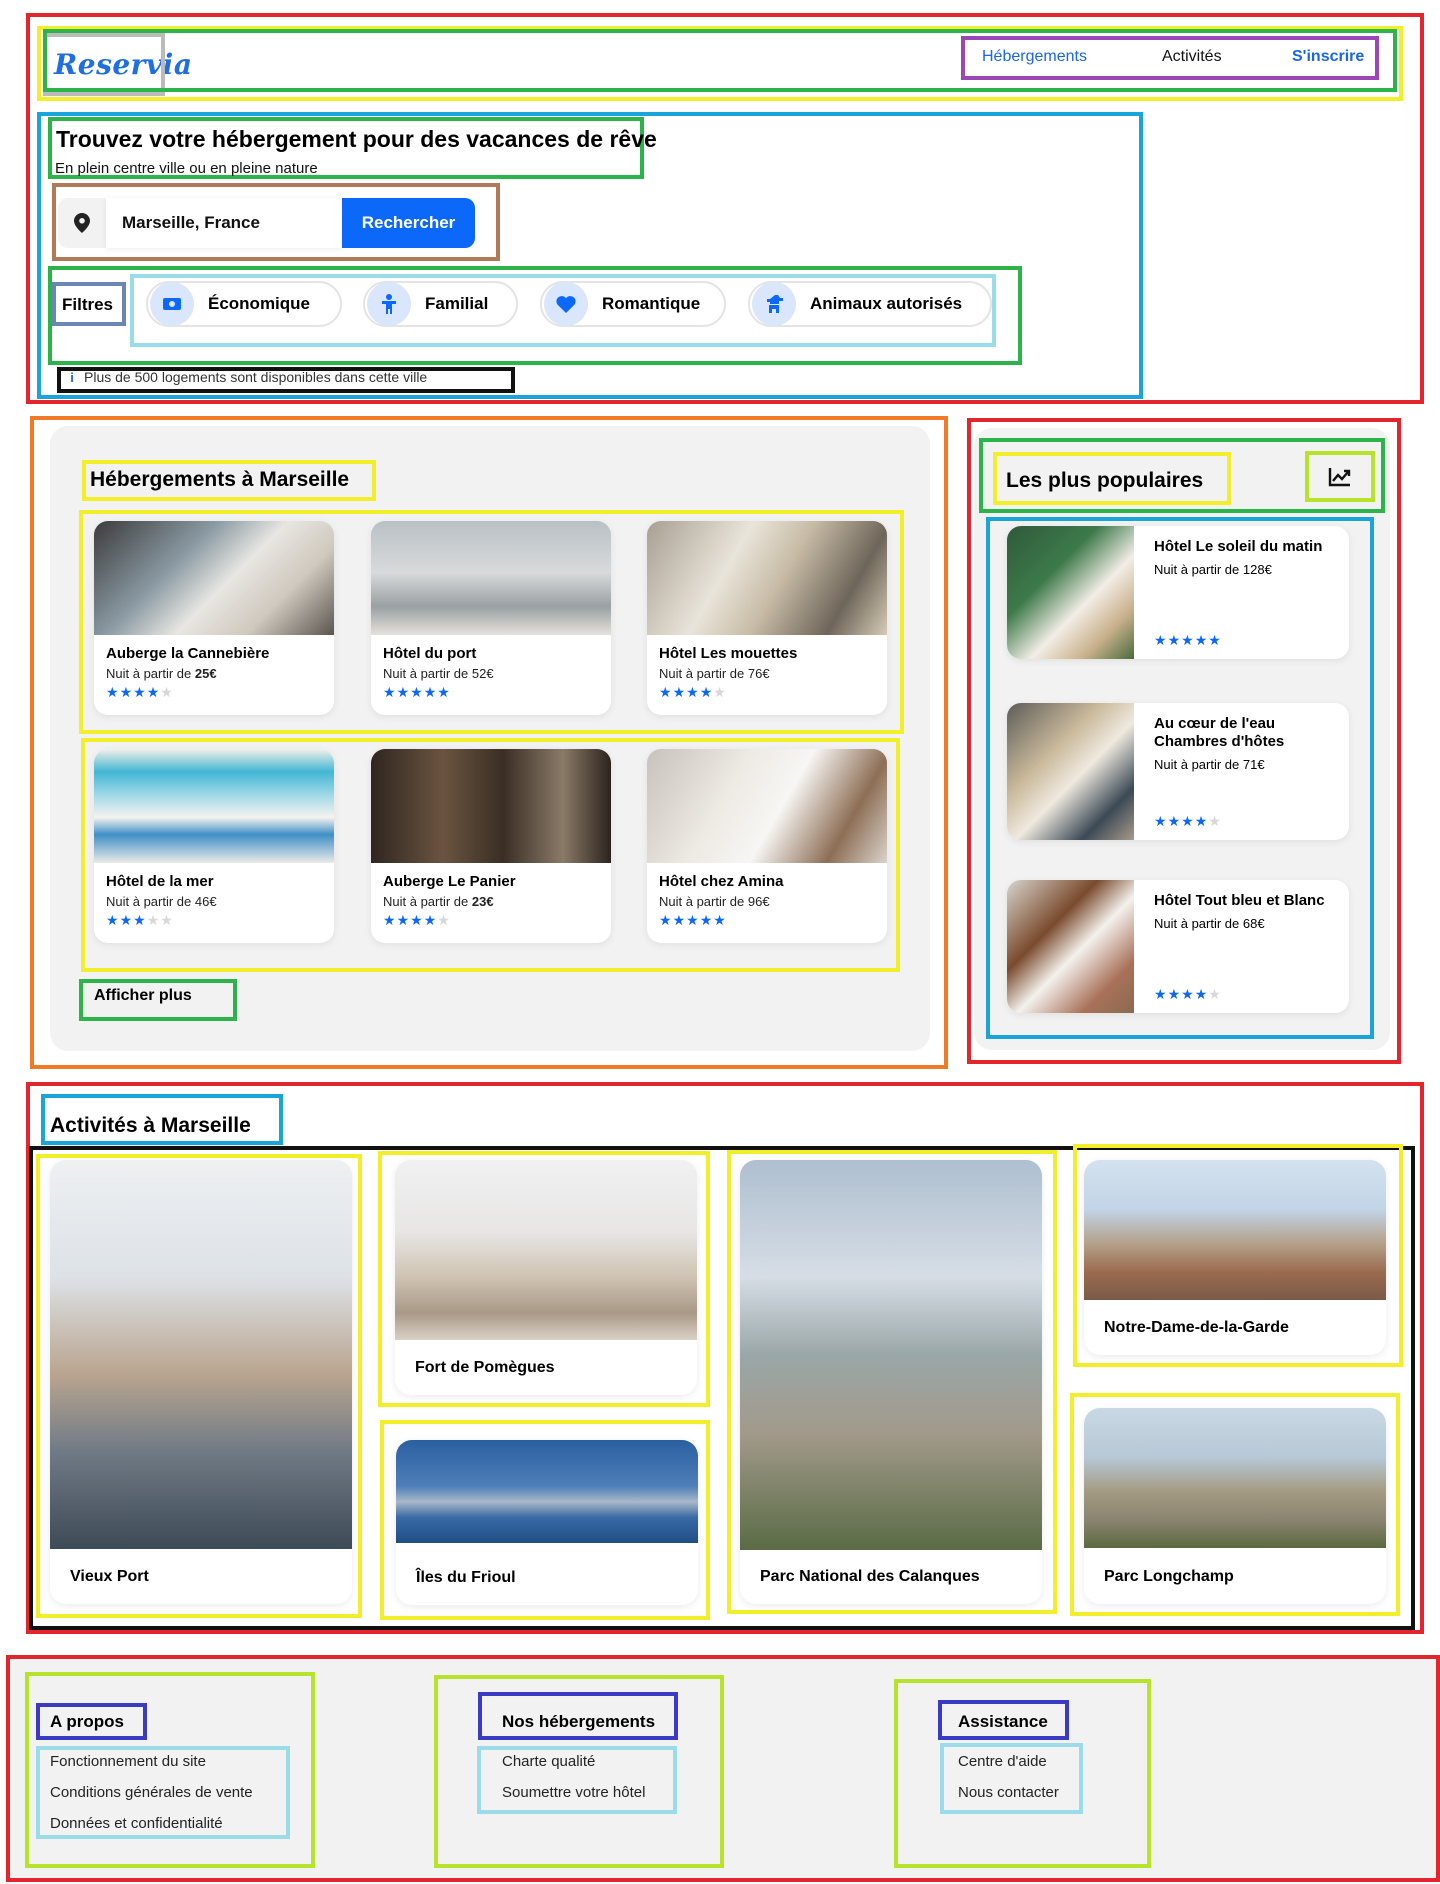  What do you see at coordinates (440, 304) in the screenshot?
I see `filter-familial: Familial` at bounding box center [440, 304].